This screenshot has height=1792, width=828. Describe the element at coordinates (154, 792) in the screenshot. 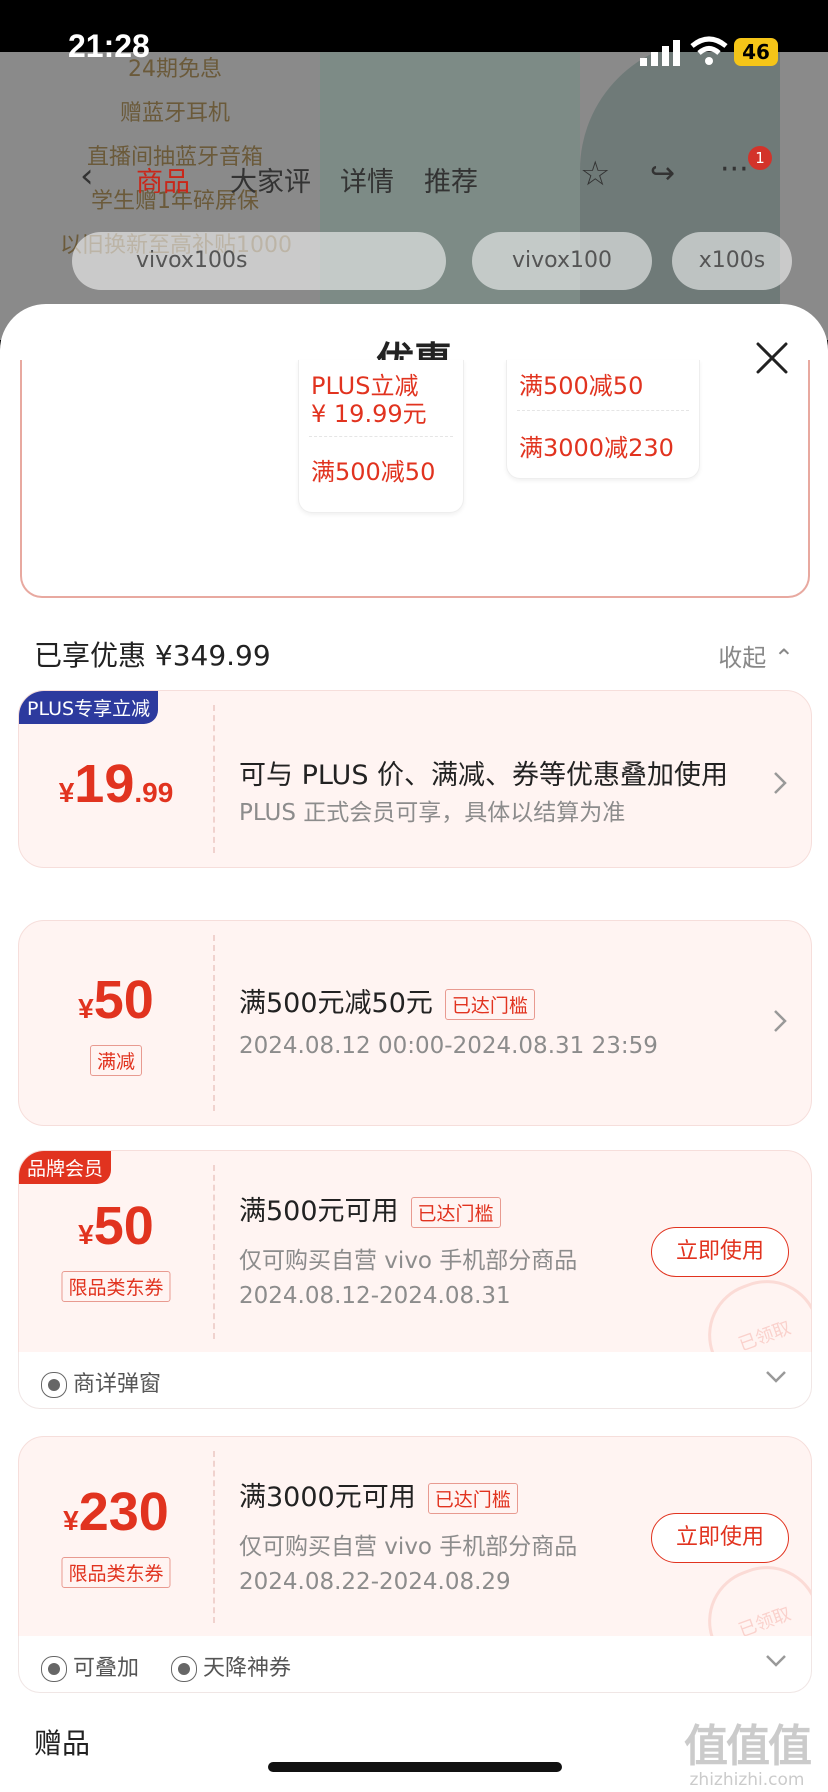

I see `amount-decimal: .99` at that location.